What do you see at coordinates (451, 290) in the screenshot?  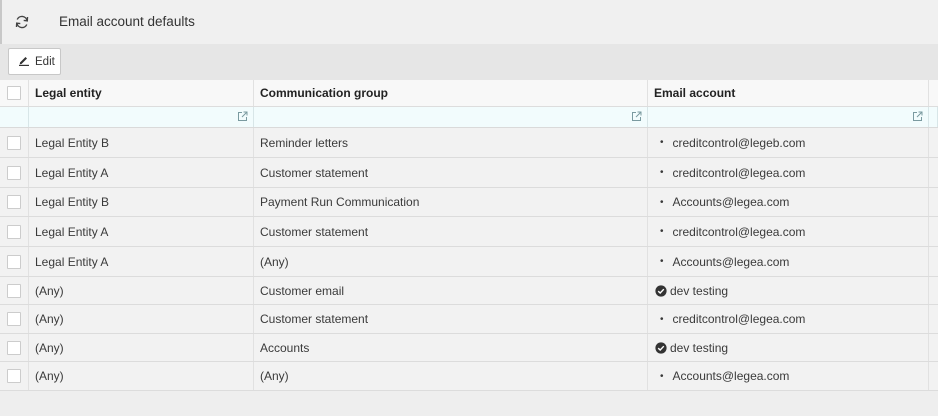 I see `cell-communication-group: Customer email` at bounding box center [451, 290].